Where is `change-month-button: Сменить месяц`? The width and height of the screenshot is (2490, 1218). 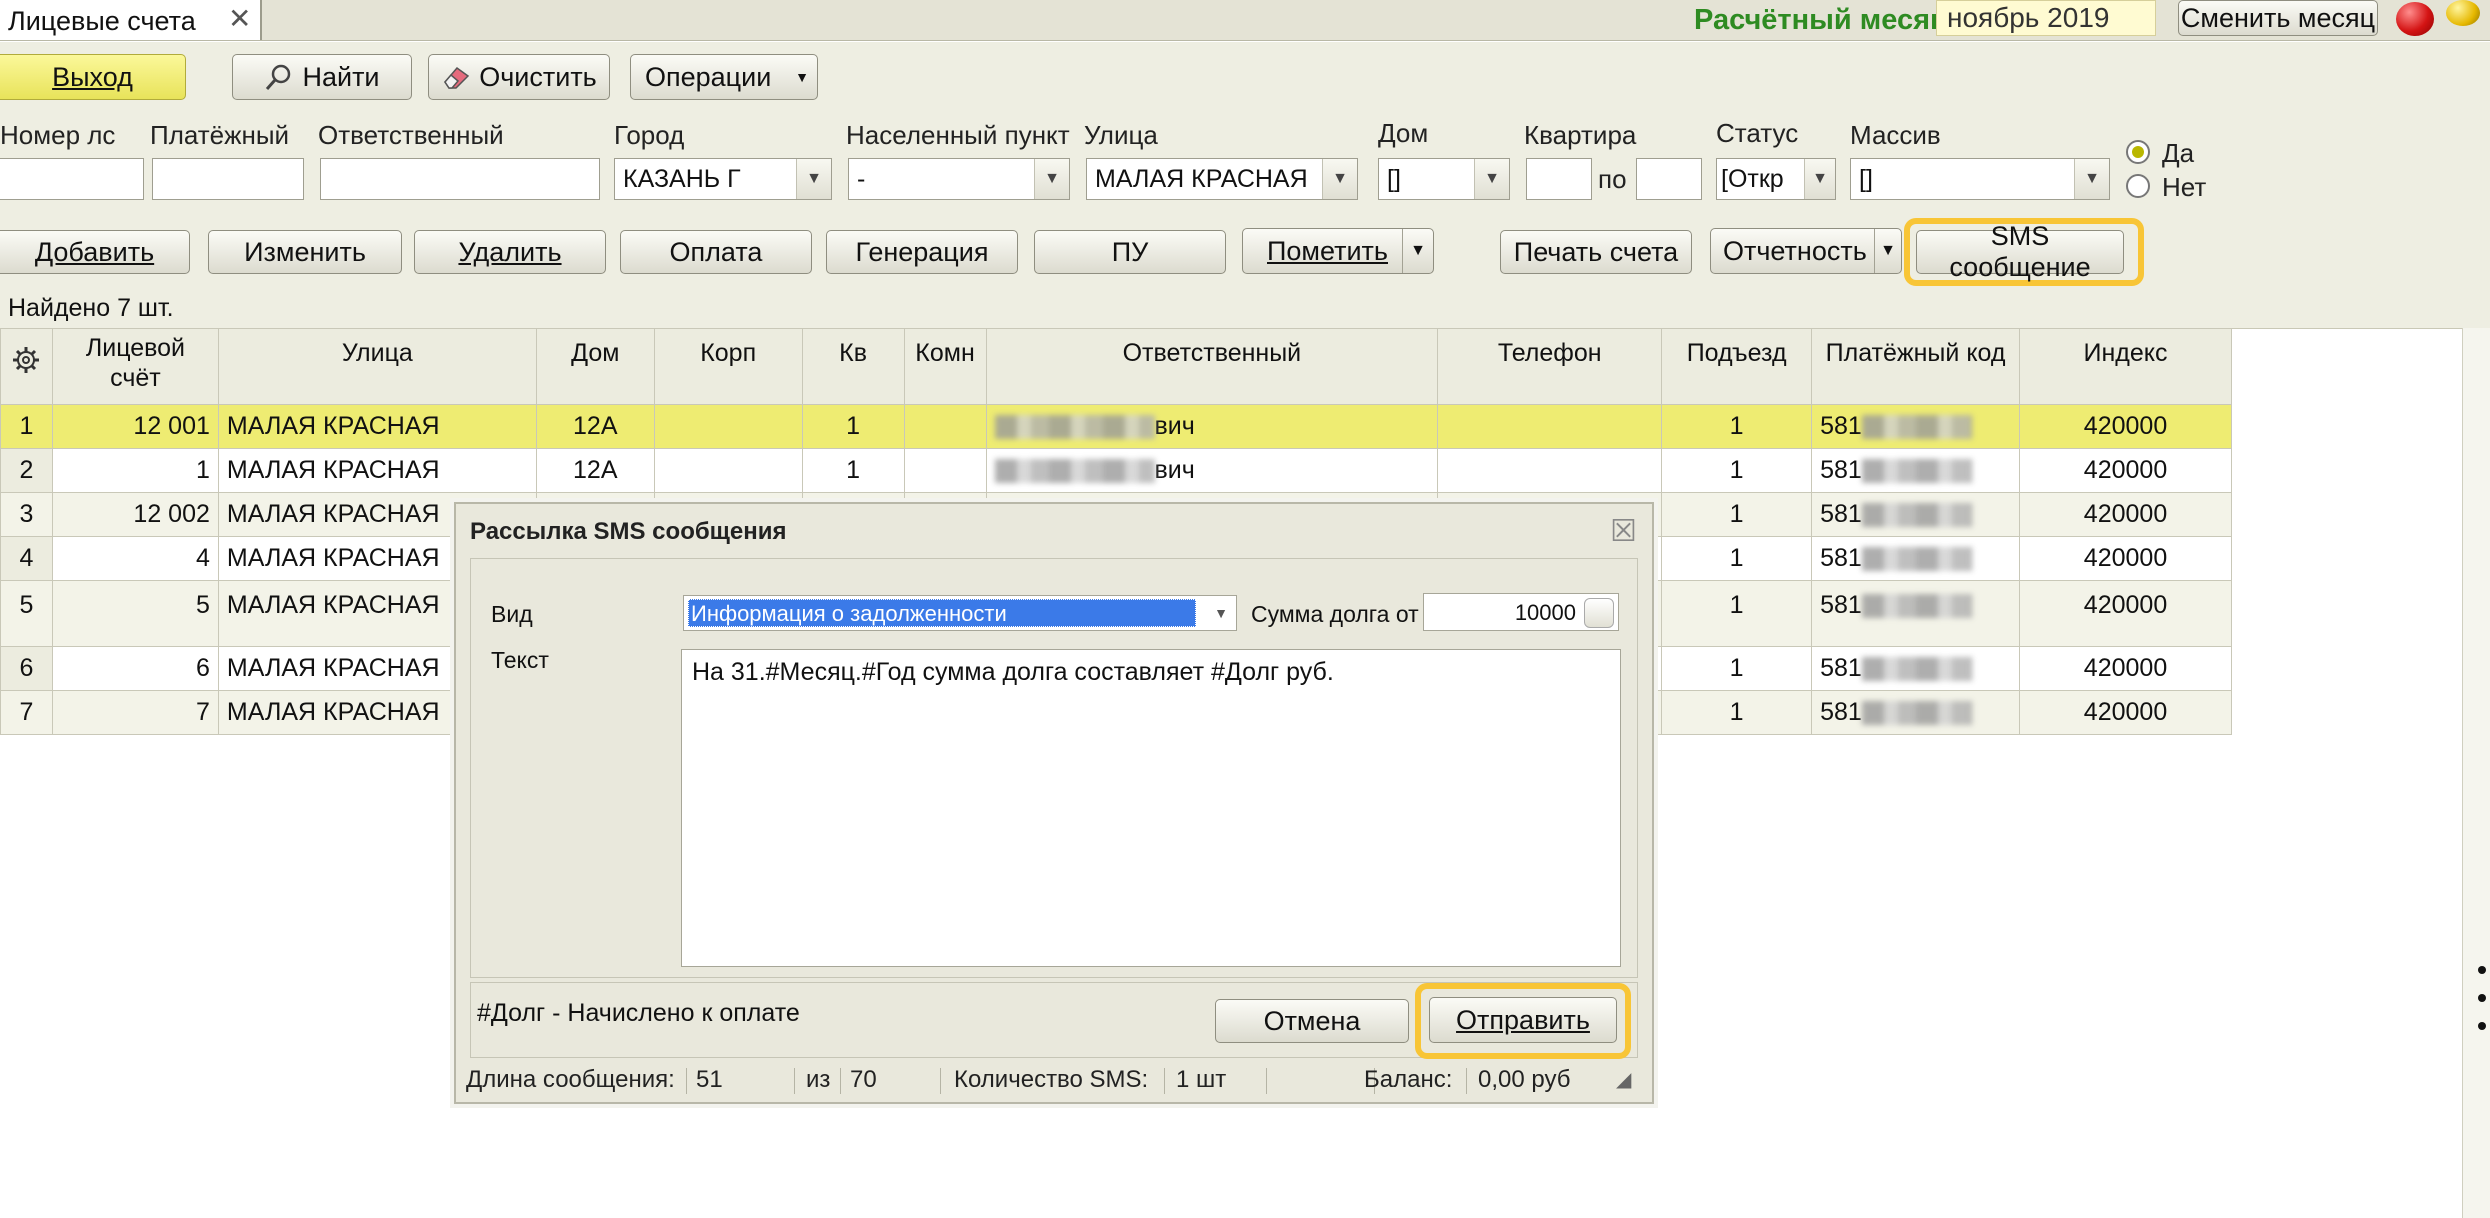 change-month-button: Сменить месяц is located at coordinates (2278, 18).